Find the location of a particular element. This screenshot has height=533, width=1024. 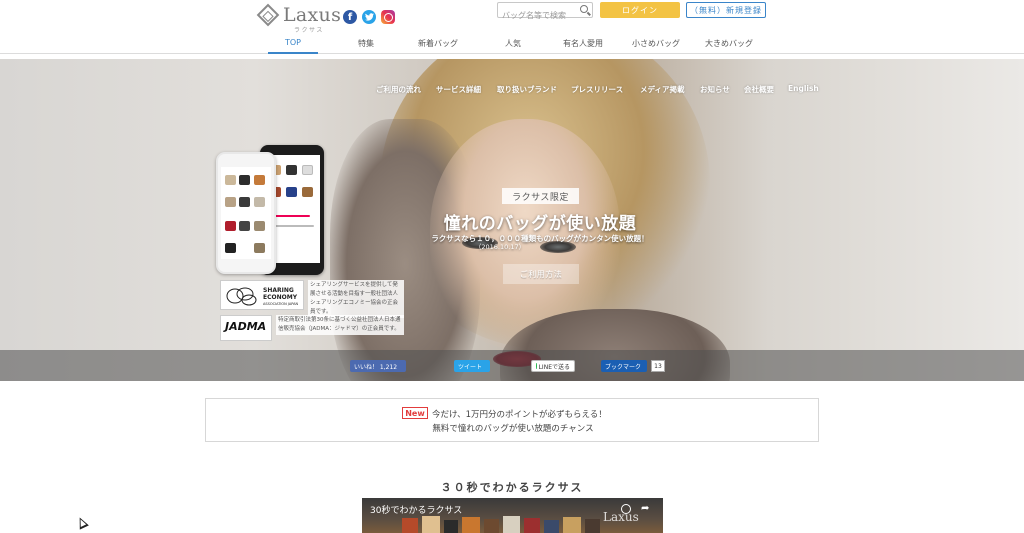

watch-later-icon is located at coordinates (626, 509).